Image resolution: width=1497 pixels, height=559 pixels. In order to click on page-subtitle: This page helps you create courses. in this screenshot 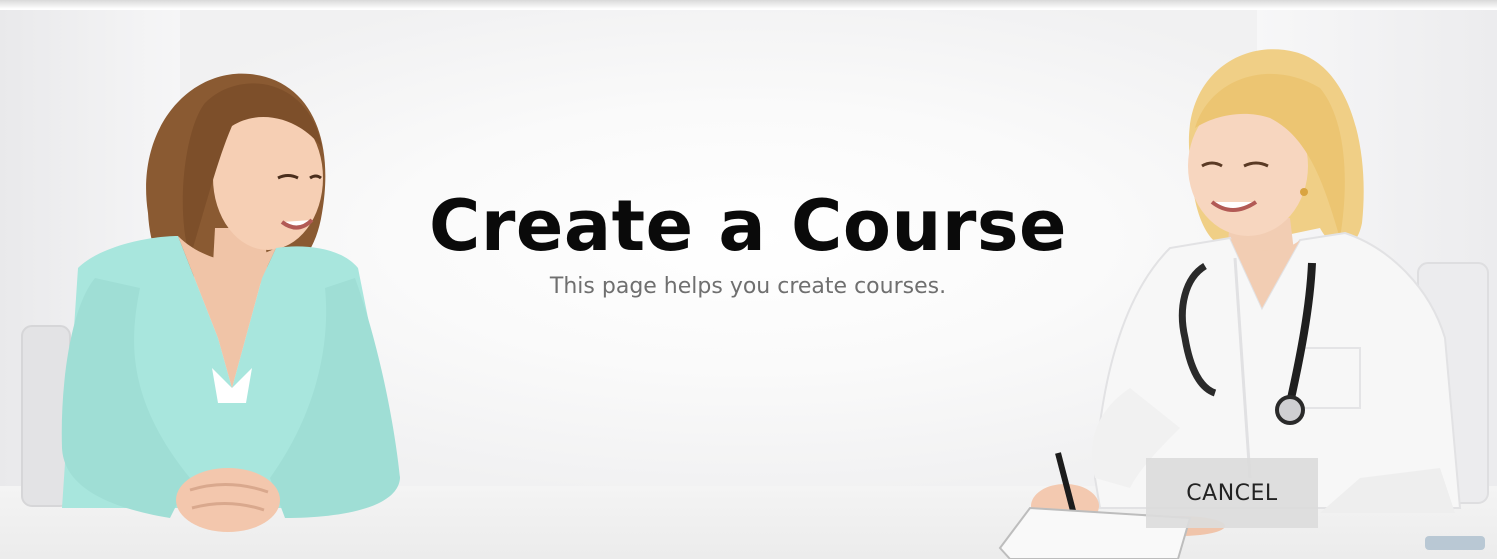, I will do `click(748, 286)`.